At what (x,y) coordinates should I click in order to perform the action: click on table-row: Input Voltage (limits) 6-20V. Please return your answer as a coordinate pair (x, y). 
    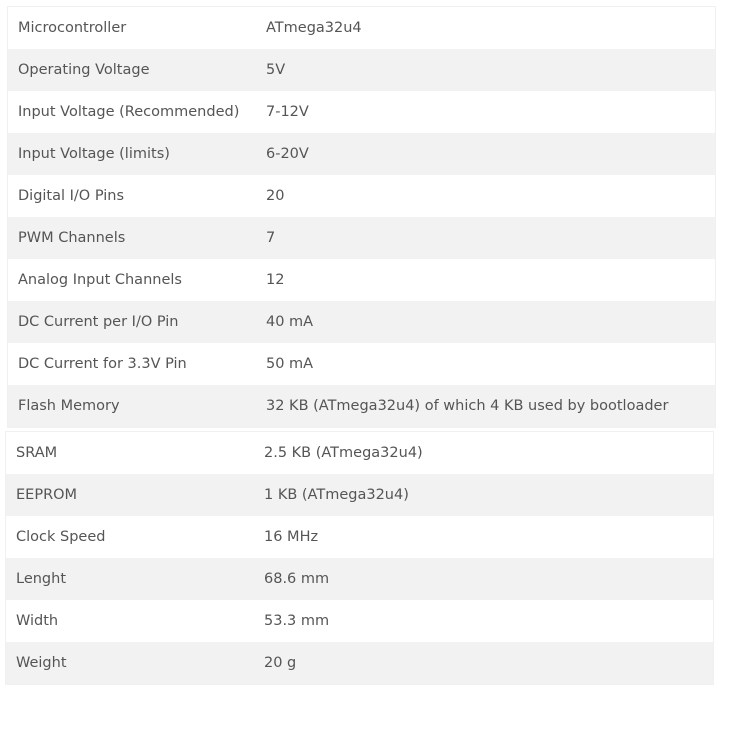
    Looking at the image, I should click on (361, 154).